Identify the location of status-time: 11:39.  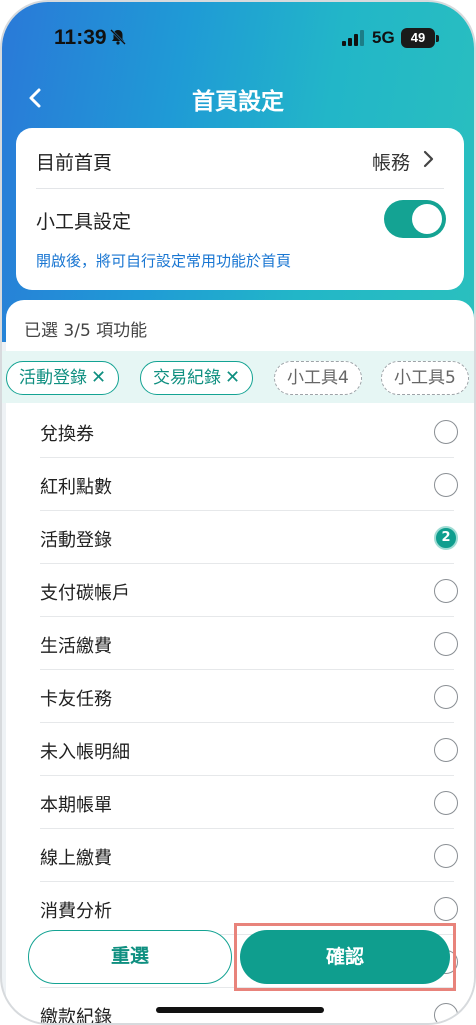
(80, 37).